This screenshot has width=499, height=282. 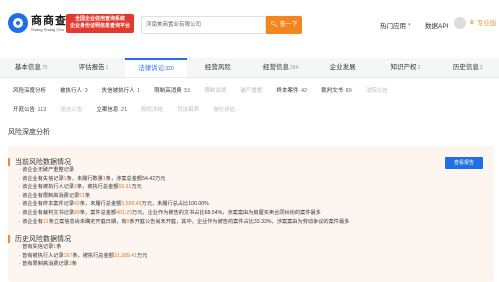 I want to click on vip-label: 专业版, so click(x=486, y=23).